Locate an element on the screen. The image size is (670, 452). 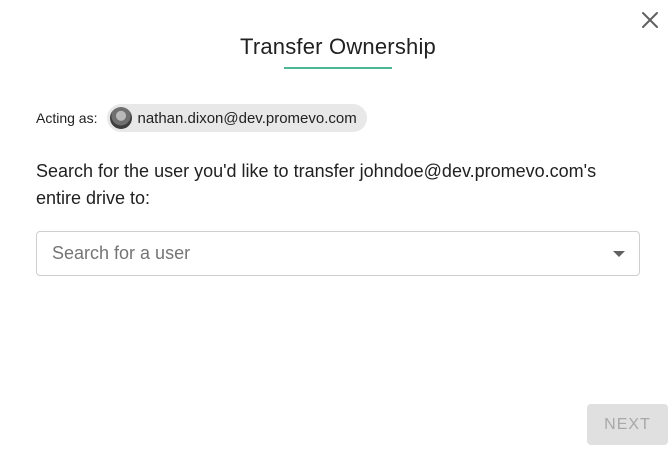
caret-down-icon is located at coordinates (619, 253).